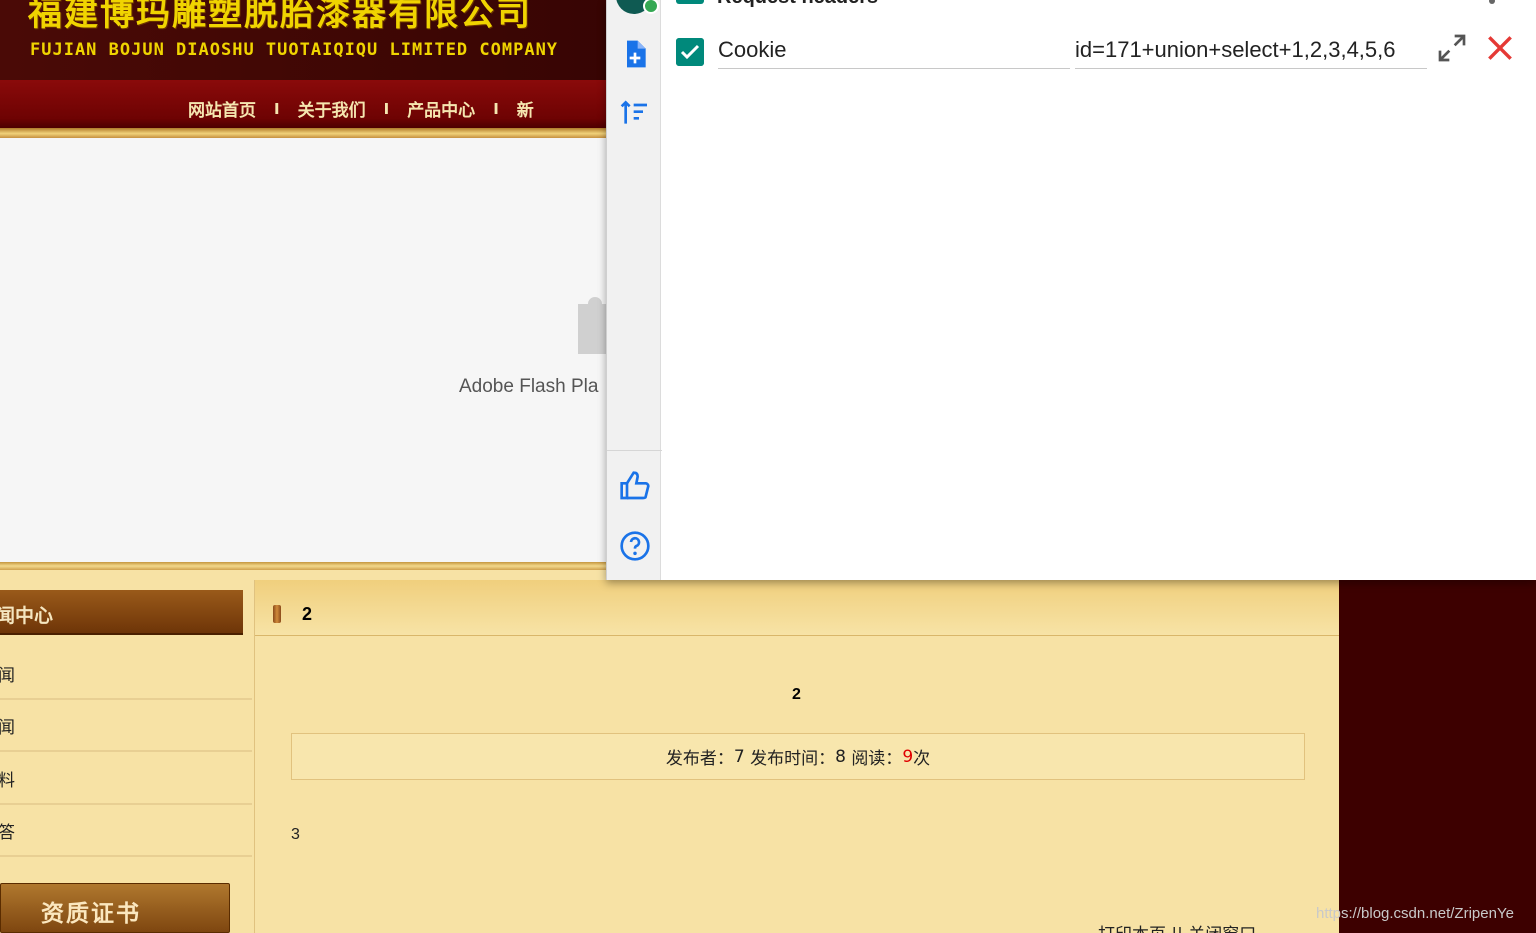 The image size is (1536, 933). What do you see at coordinates (1492, 2) in the screenshot?
I see `more-menu-icon` at bounding box center [1492, 2].